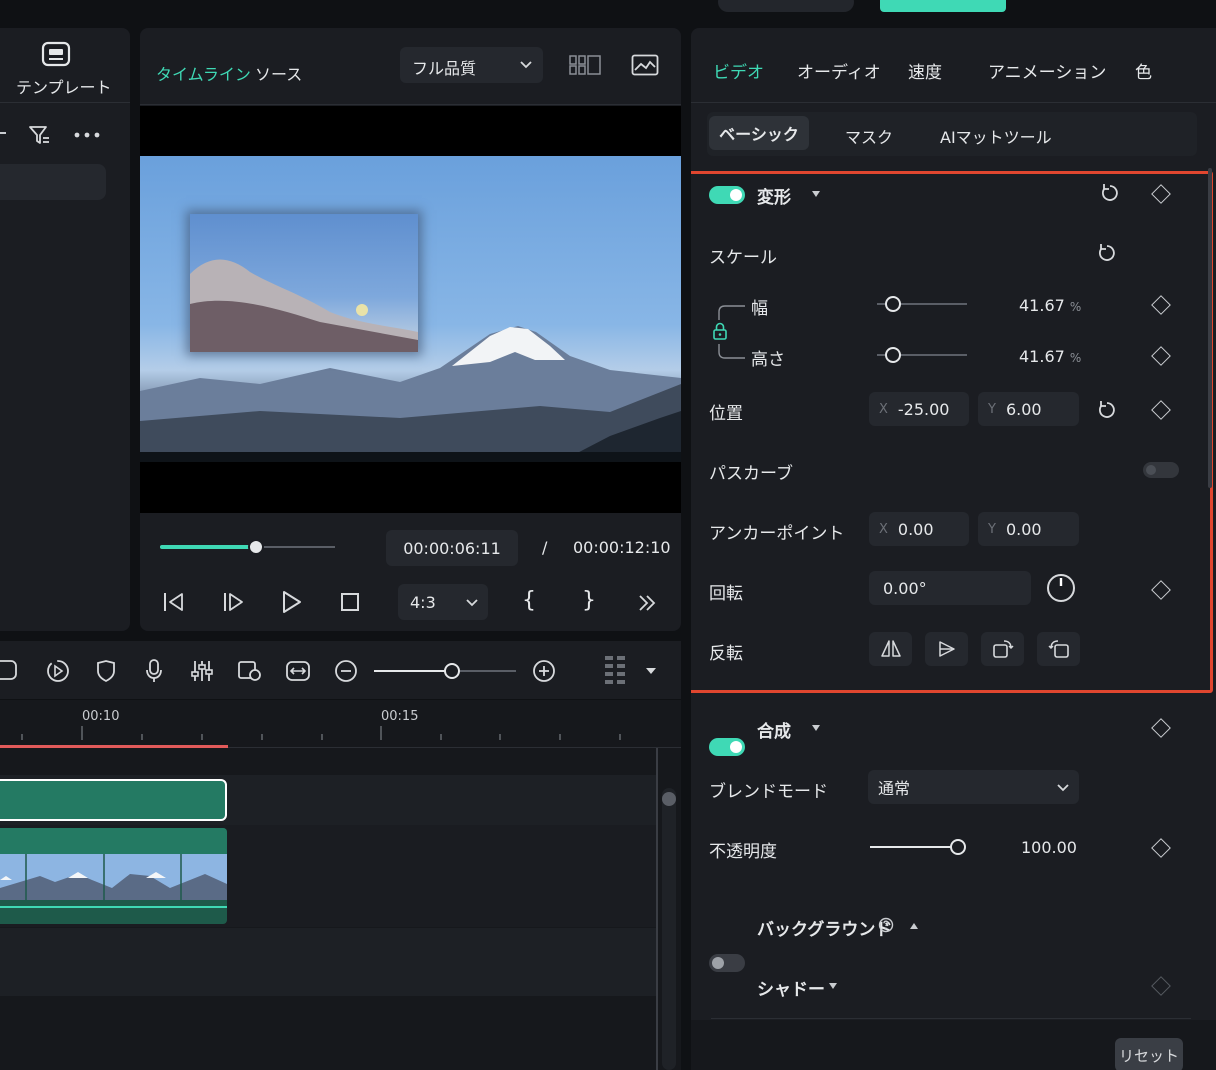 This screenshot has width=1216, height=1070. Describe the element at coordinates (106, 671) in the screenshot. I see `shield-icon` at that location.